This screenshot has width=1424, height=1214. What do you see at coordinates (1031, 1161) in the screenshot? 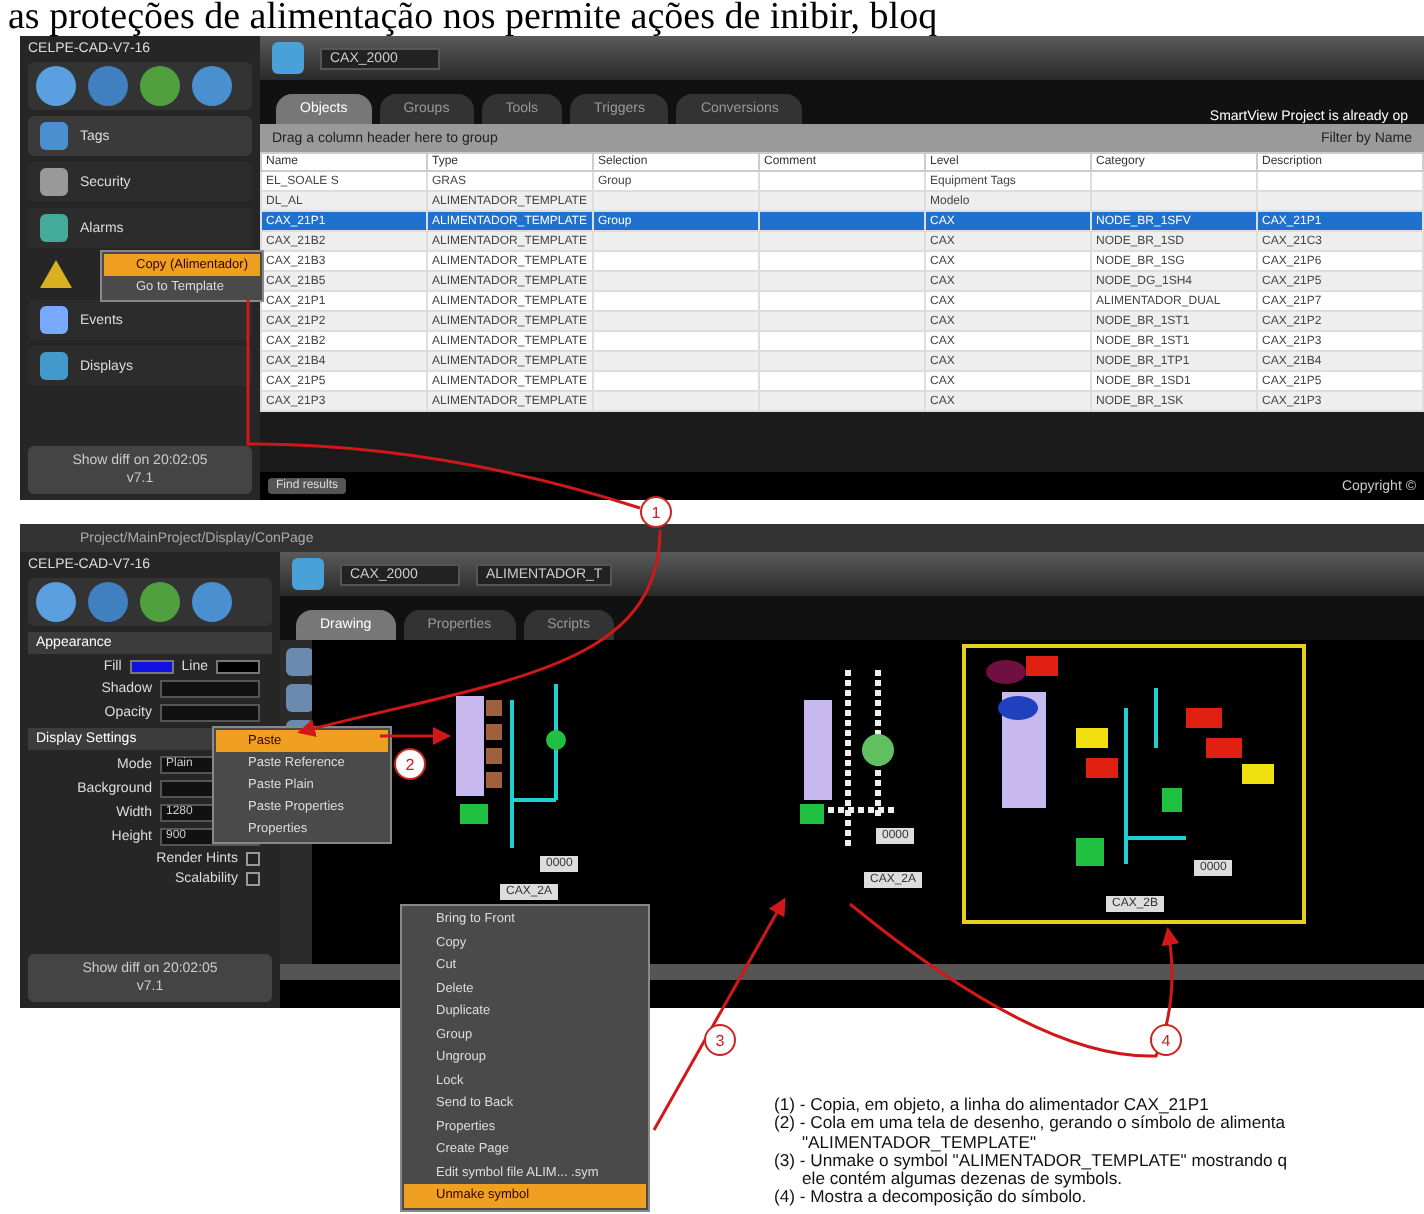
I see `note-text: (3) - Unmake o symbol "ALIMENTADOR_TEMPLATE" mostrando q` at bounding box center [1031, 1161].